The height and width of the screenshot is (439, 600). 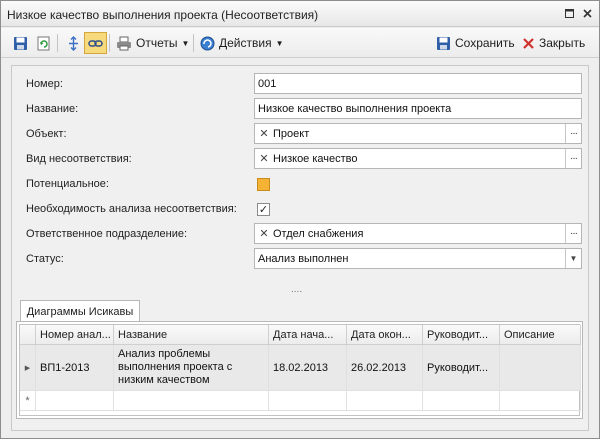 I want to click on save-disk-button, so click(x=20, y=43).